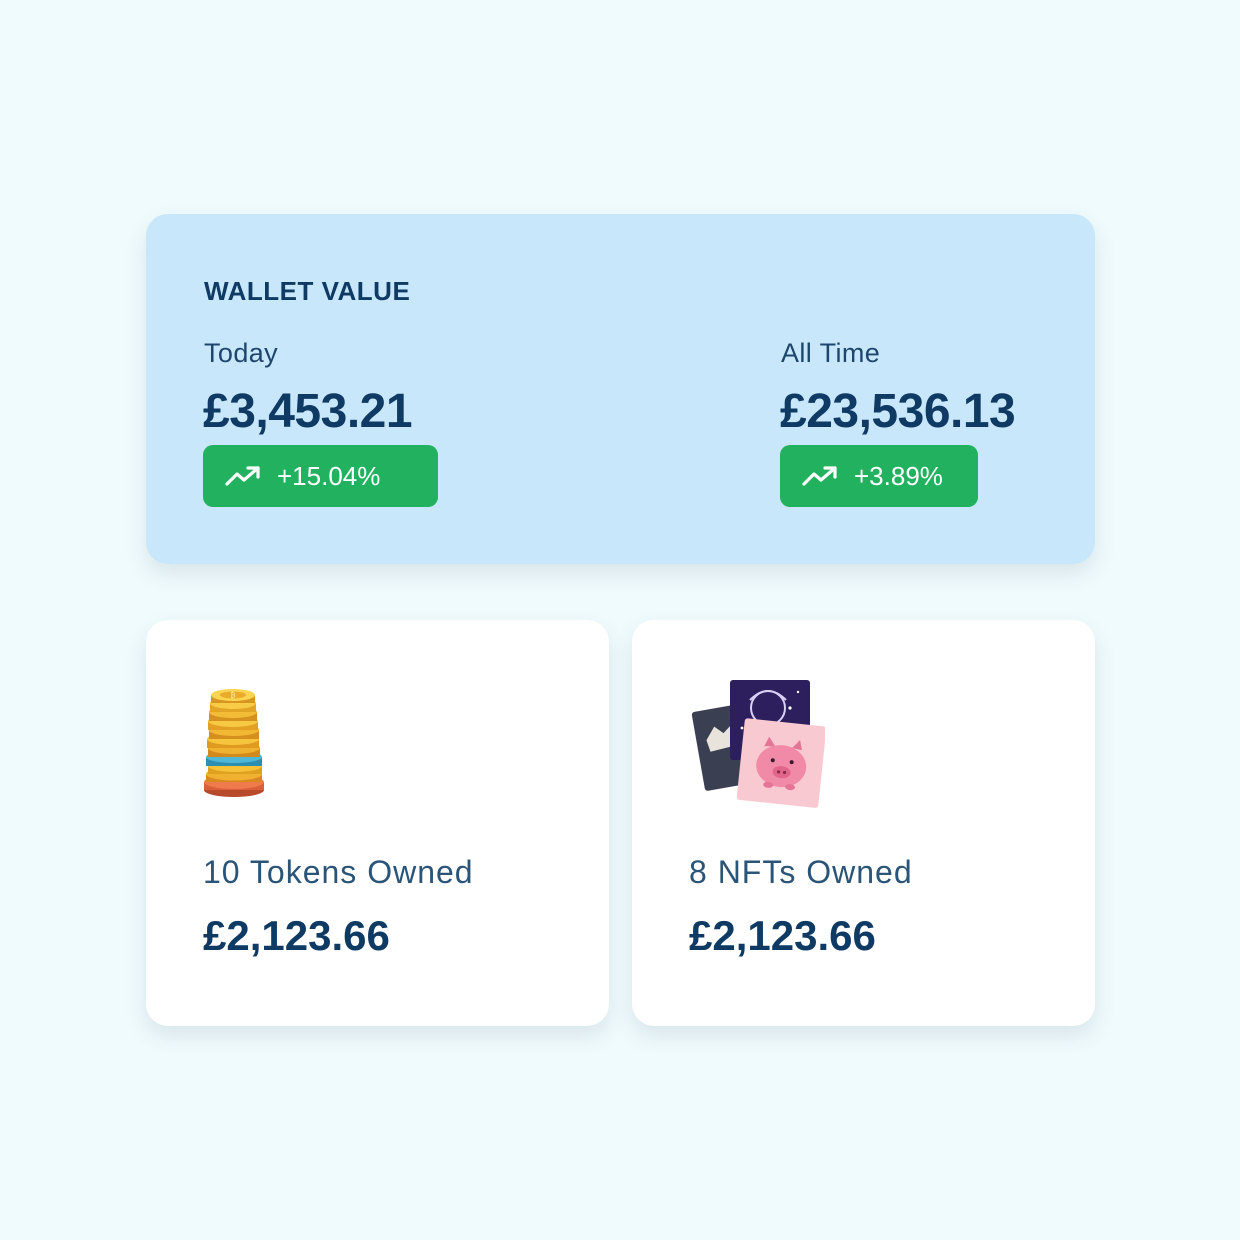 The height and width of the screenshot is (1240, 1240). Describe the element at coordinates (898, 475) in the screenshot. I see `all-time-change-text: +3.89%` at that location.